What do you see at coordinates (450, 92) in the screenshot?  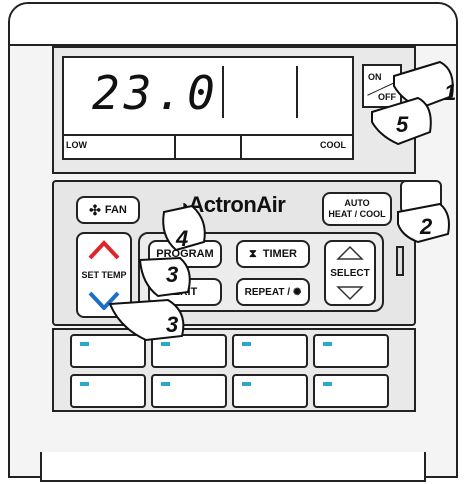 I see `callout-number: 1` at bounding box center [450, 92].